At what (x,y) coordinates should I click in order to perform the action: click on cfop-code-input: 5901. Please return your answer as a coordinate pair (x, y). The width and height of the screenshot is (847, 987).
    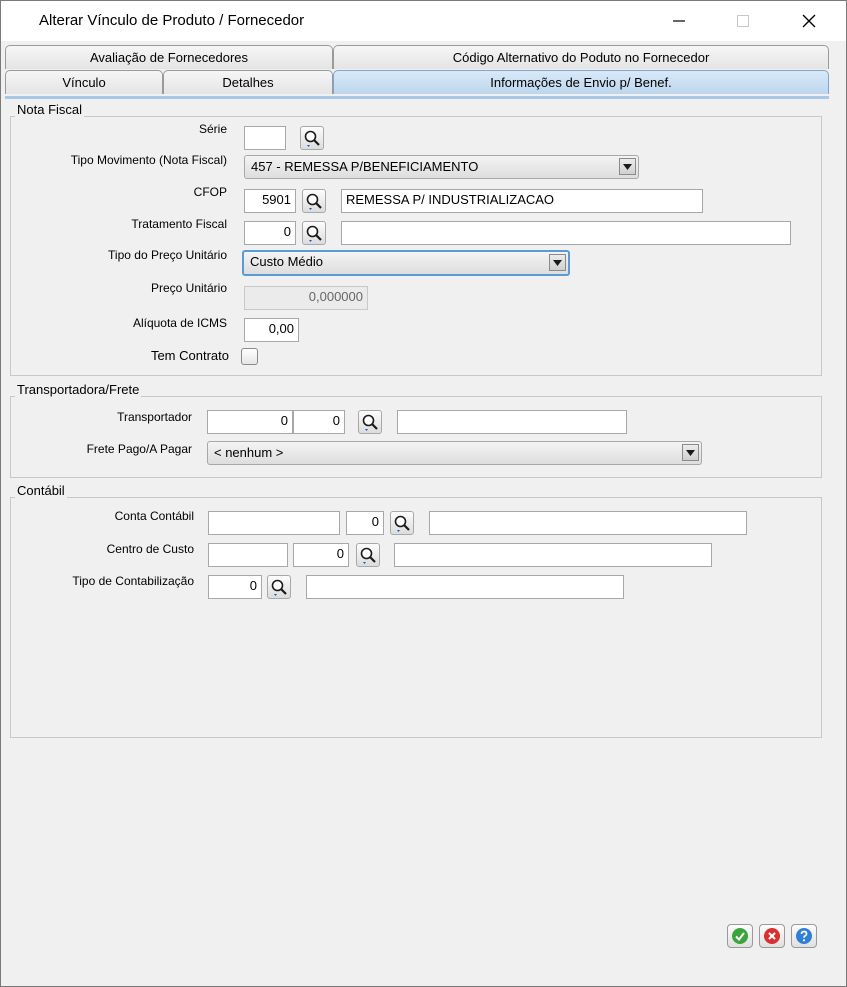
    Looking at the image, I should click on (270, 201).